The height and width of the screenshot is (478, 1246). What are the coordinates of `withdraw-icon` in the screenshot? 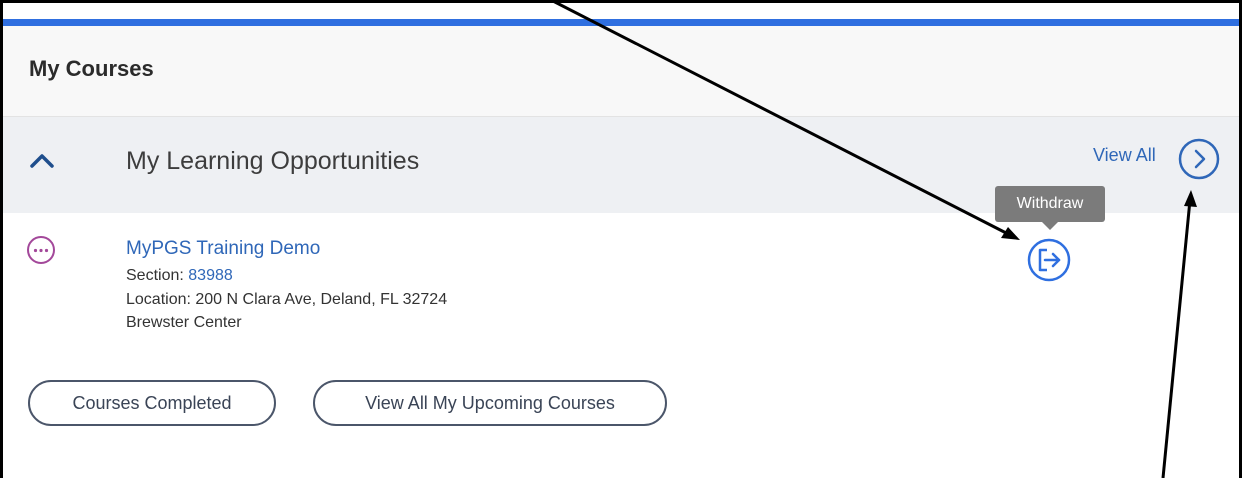 It's located at (1049, 260).